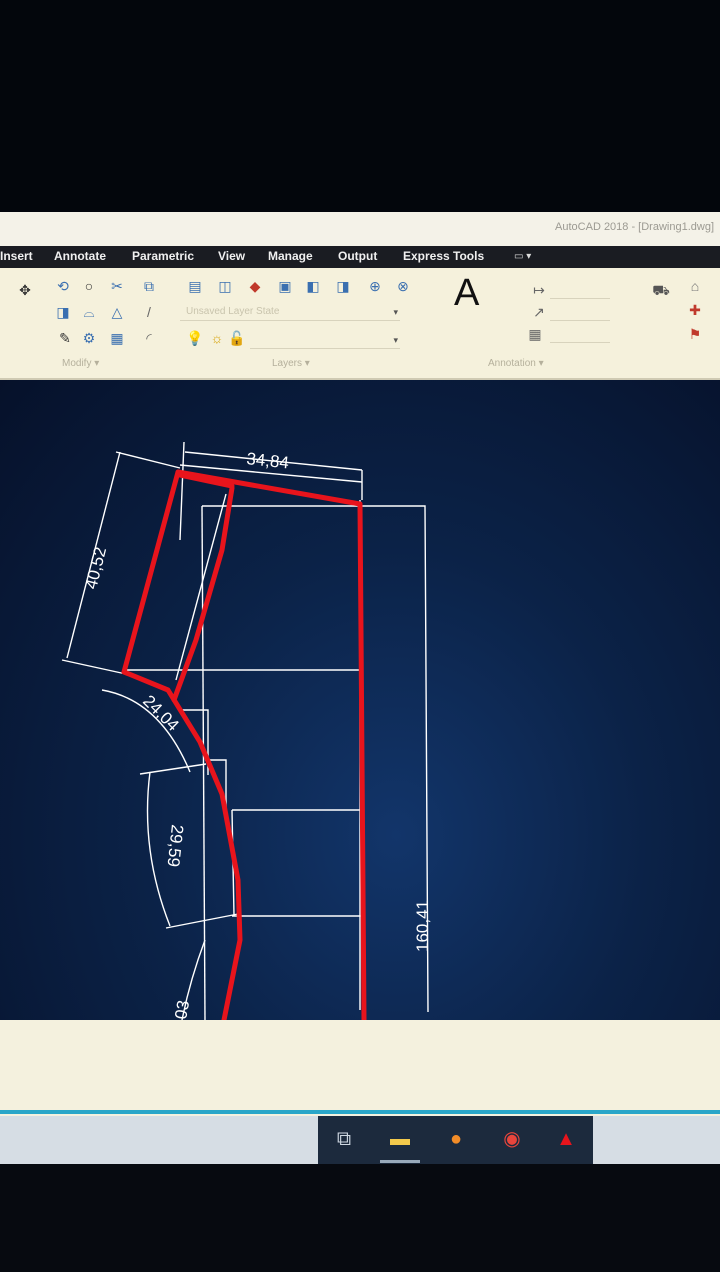 The height and width of the screenshot is (1272, 720). What do you see at coordinates (290, 313) in the screenshot?
I see `layer-state-dropdown: Unsaved Layer State ▾` at bounding box center [290, 313].